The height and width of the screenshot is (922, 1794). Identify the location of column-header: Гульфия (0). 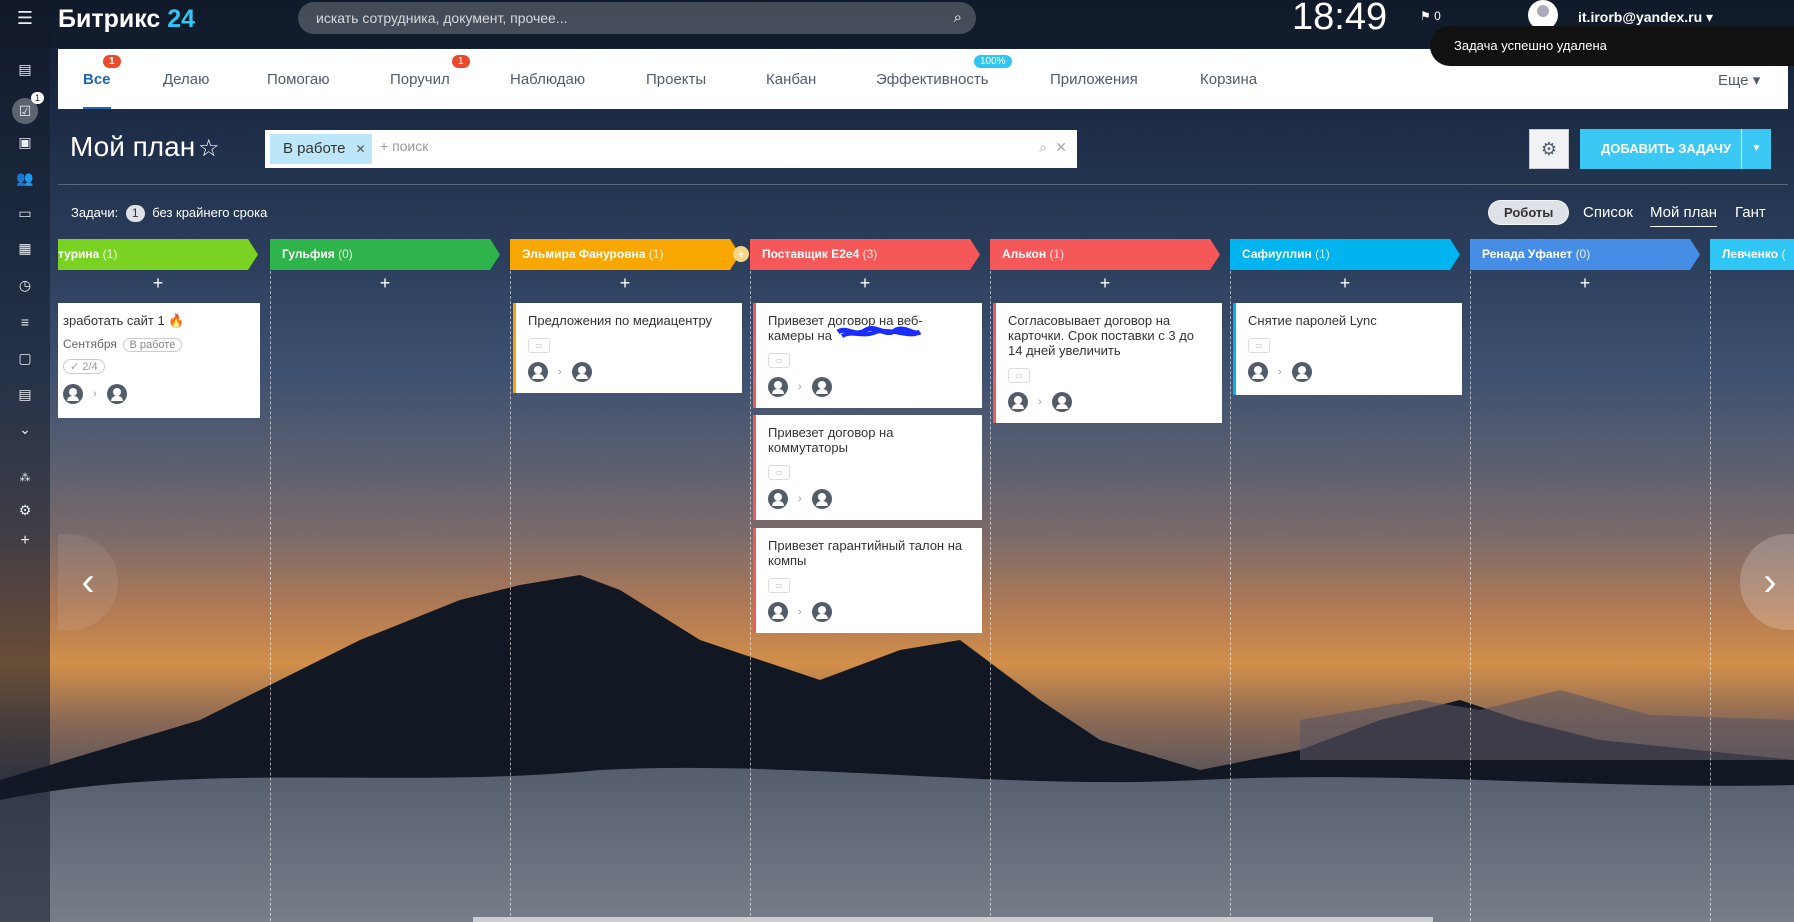
(385, 254).